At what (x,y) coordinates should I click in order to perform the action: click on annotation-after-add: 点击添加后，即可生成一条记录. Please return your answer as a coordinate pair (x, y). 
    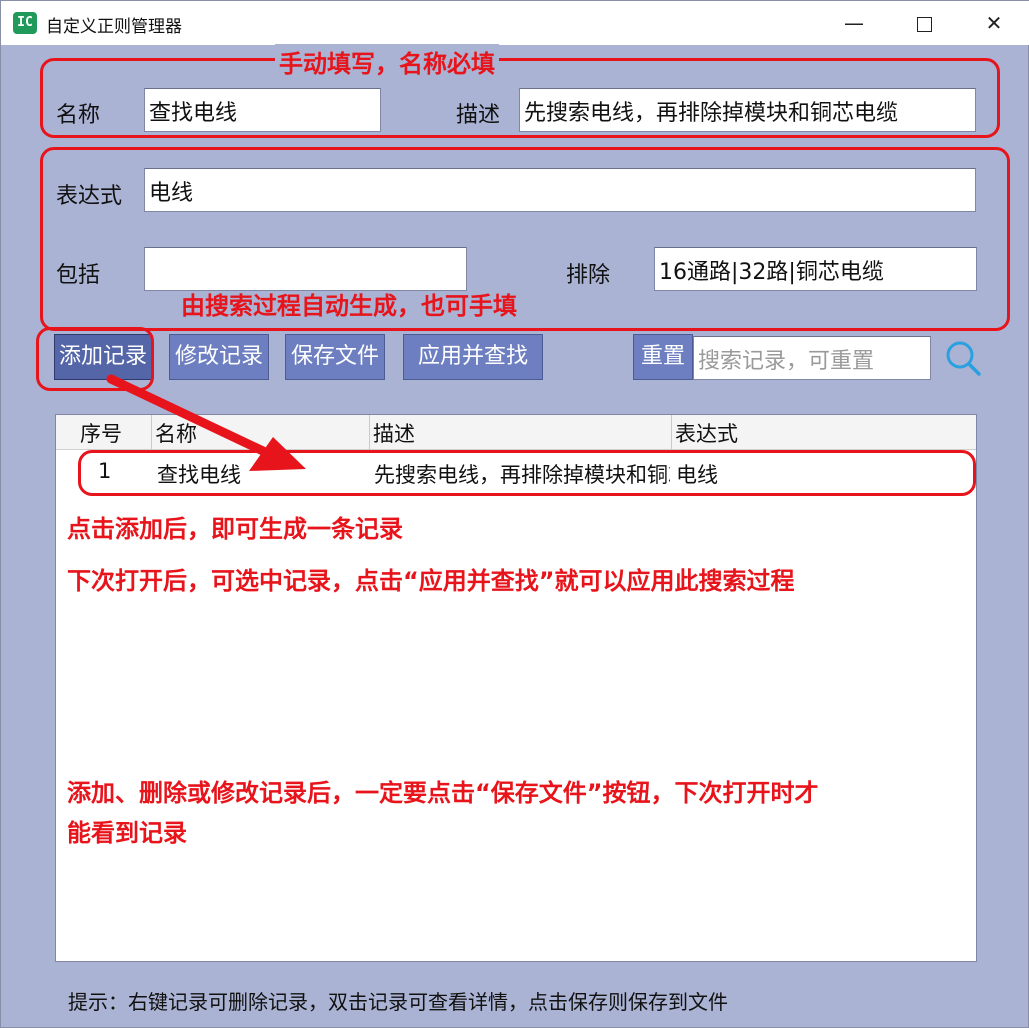
    Looking at the image, I should click on (235, 529).